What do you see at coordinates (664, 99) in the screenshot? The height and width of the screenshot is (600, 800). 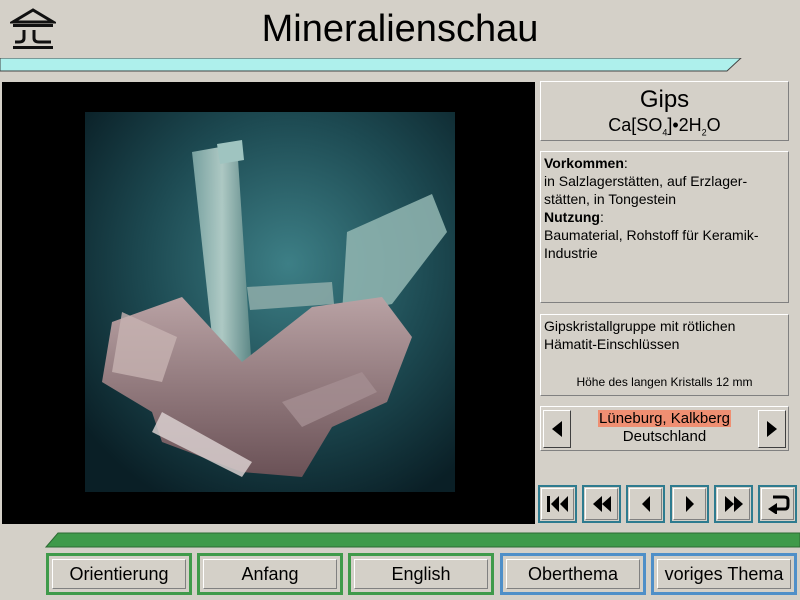 I see `mineral-name: Gips` at bounding box center [664, 99].